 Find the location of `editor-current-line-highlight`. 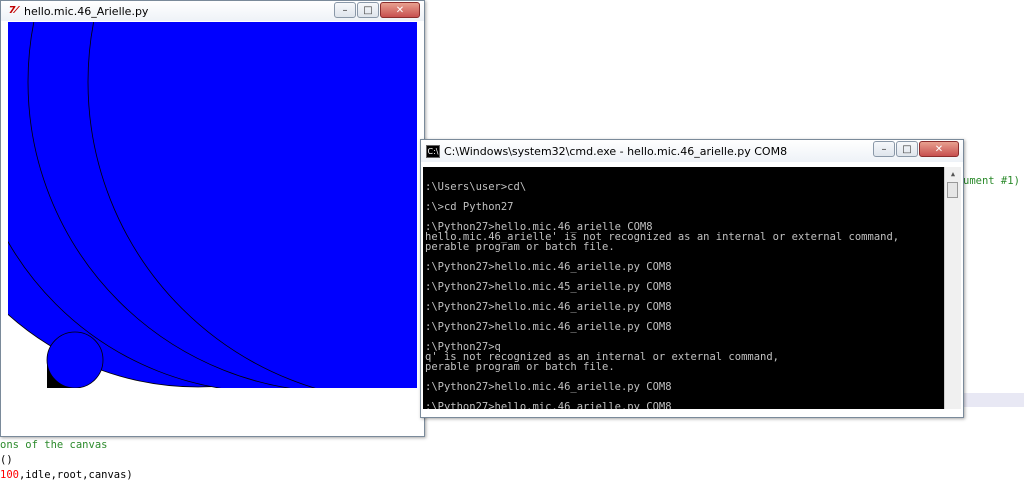

editor-current-line-highlight is located at coordinates (992, 400).